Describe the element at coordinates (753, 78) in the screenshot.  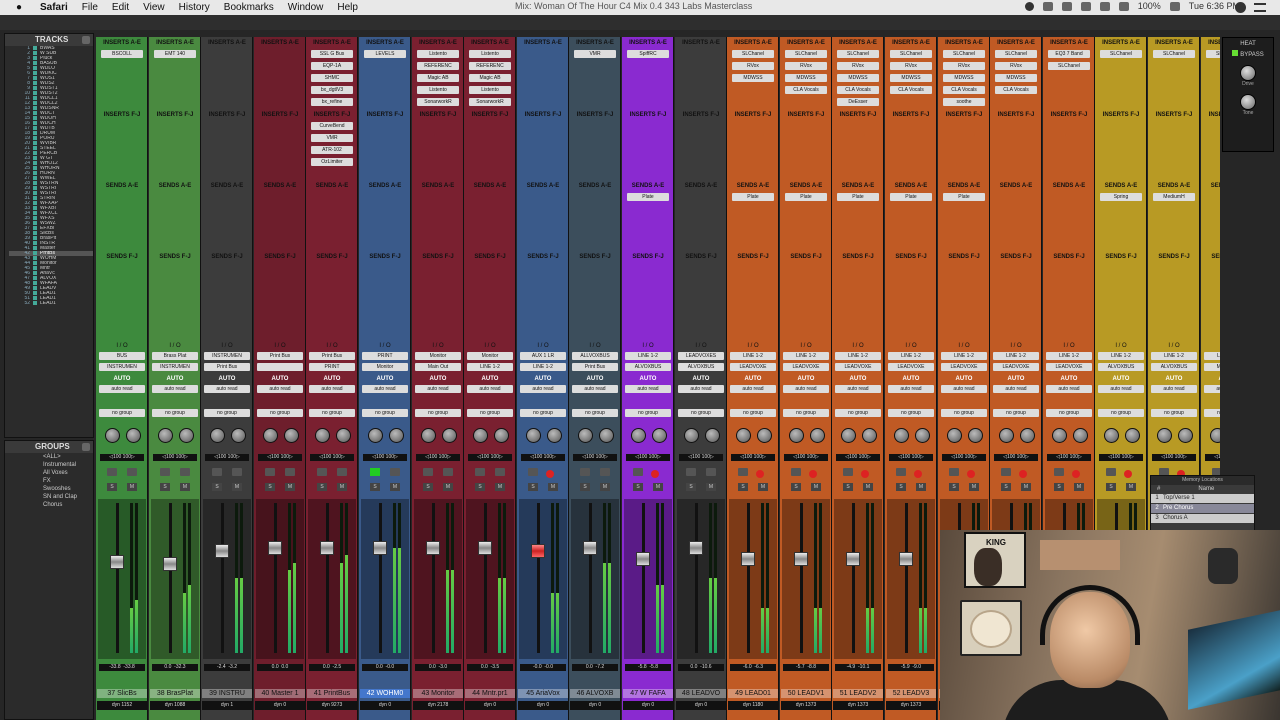
I see `insert-slot: MDWSS` at that location.